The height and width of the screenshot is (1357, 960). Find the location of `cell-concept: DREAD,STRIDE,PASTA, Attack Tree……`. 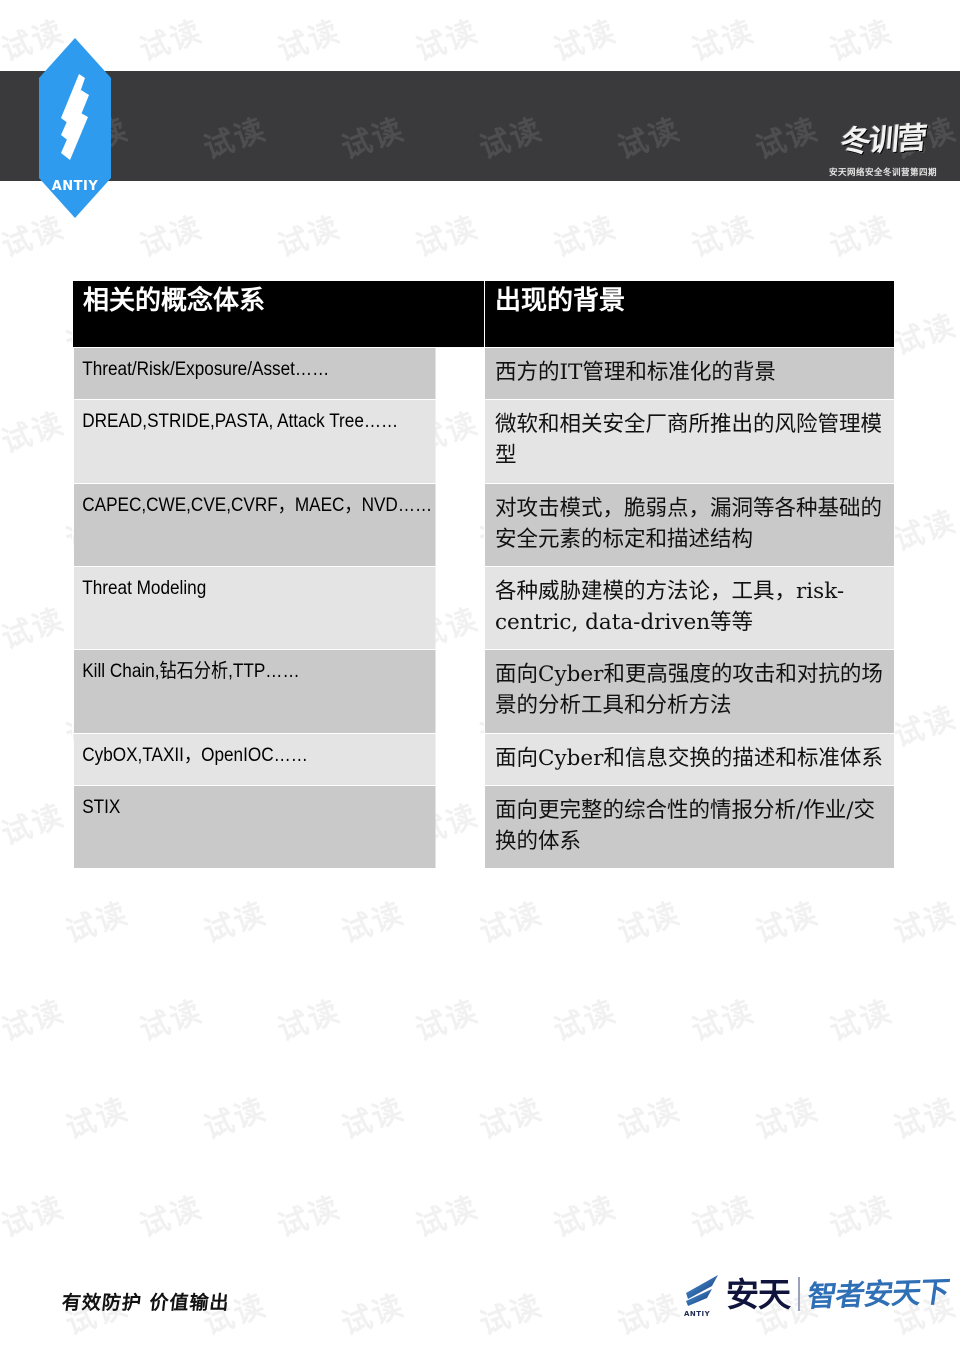

cell-concept: DREAD,STRIDE,PASTA, Attack Tree…… is located at coordinates (254, 441).